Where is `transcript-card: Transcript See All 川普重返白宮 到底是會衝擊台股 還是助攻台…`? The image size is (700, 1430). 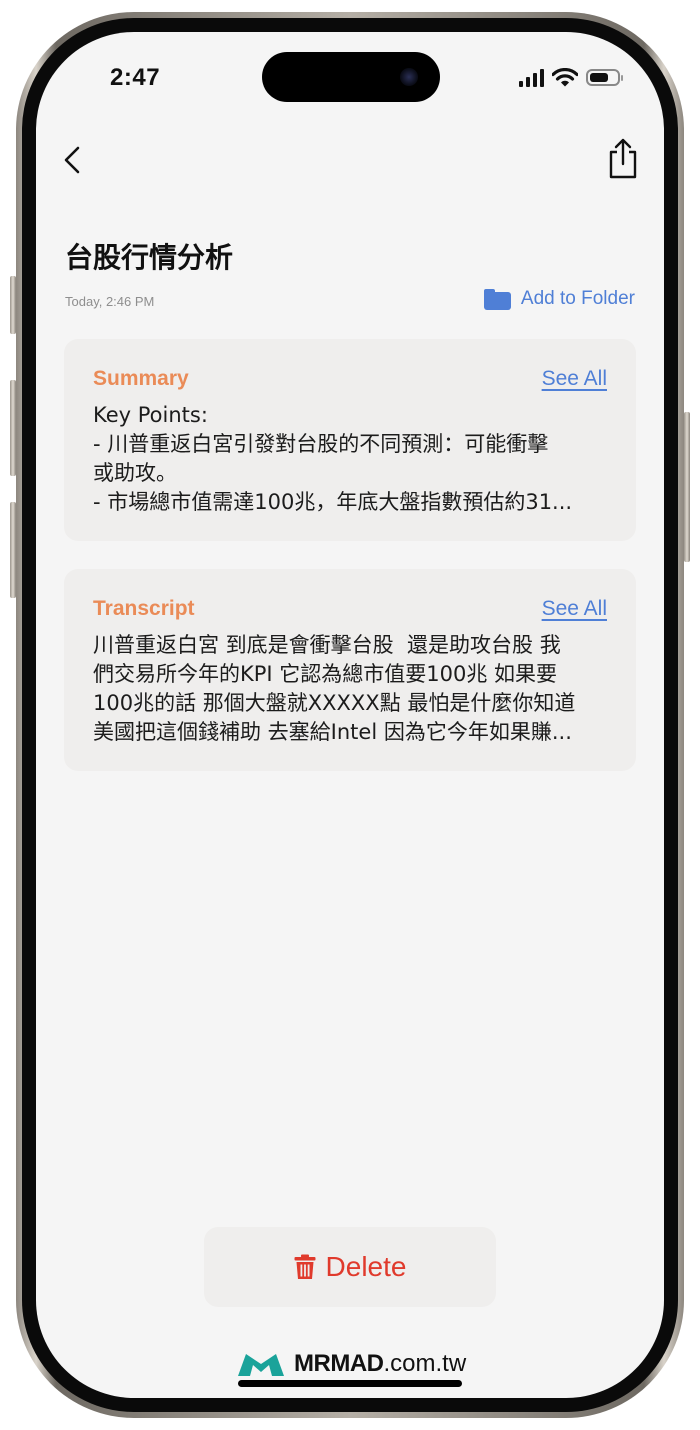
transcript-card: Transcript See All 川普重返白宮 到底是會衝擊台股 還是助攻台… is located at coordinates (350, 670).